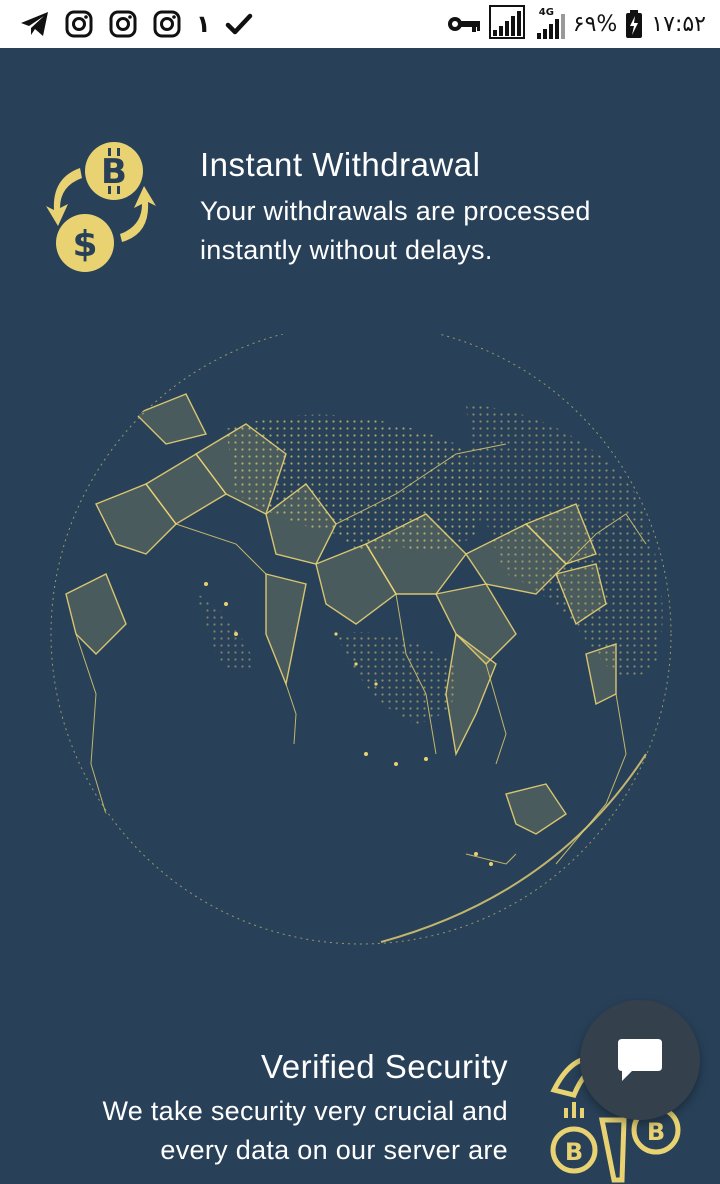 The image size is (720, 1184). Describe the element at coordinates (506, 22) in the screenshot. I see `signal-strength-icon` at that location.